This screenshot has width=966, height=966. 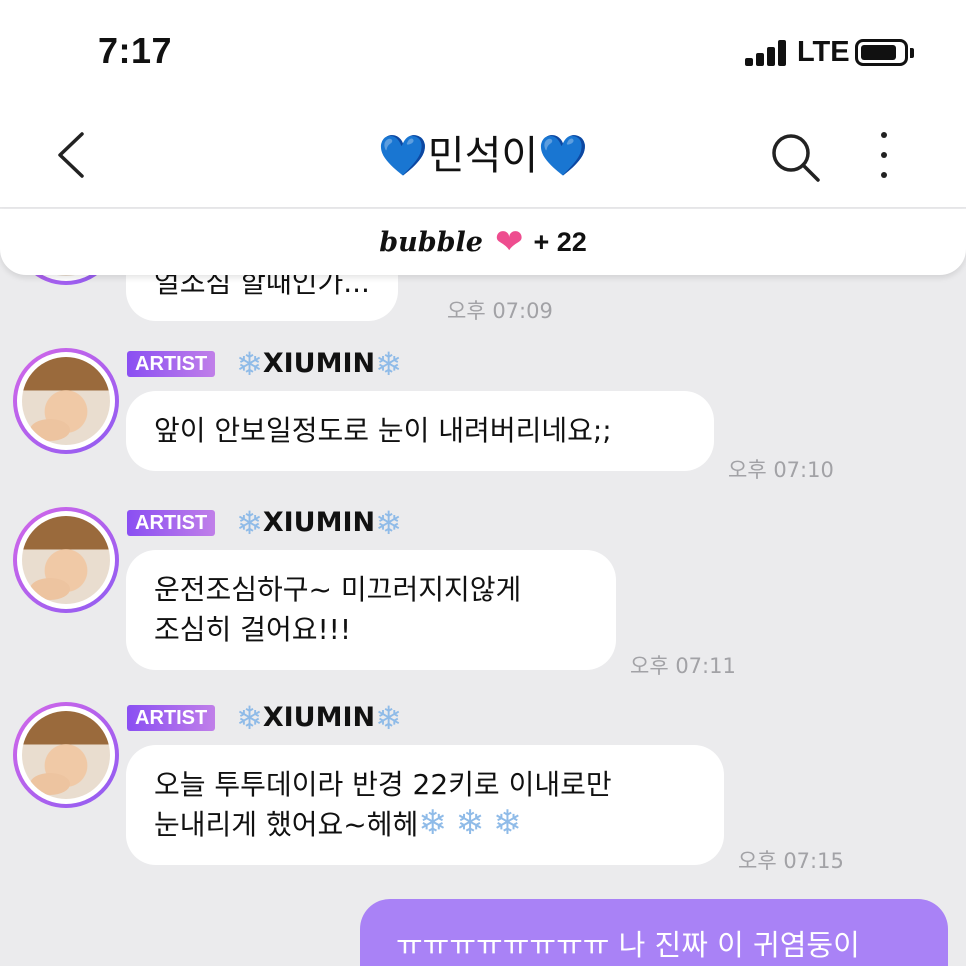 What do you see at coordinates (683, 666) in the screenshot?
I see `message-time: 오후 07:11` at bounding box center [683, 666].